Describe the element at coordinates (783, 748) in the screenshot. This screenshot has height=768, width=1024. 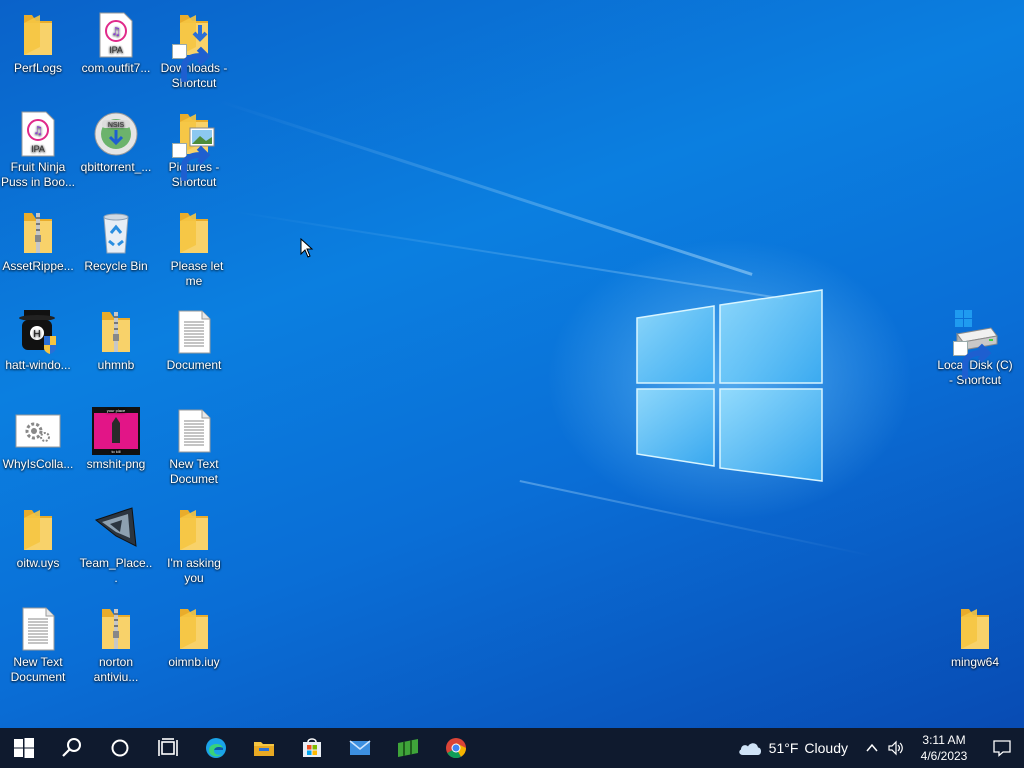
I see `weather-temp: 51°F` at that location.